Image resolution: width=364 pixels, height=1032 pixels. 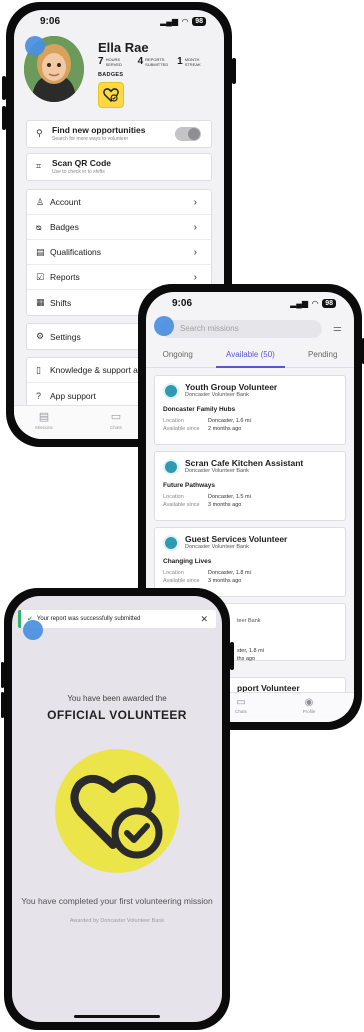 What do you see at coordinates (78, 172) in the screenshot?
I see `scan-subtitle: Use to check in to shifts` at bounding box center [78, 172].